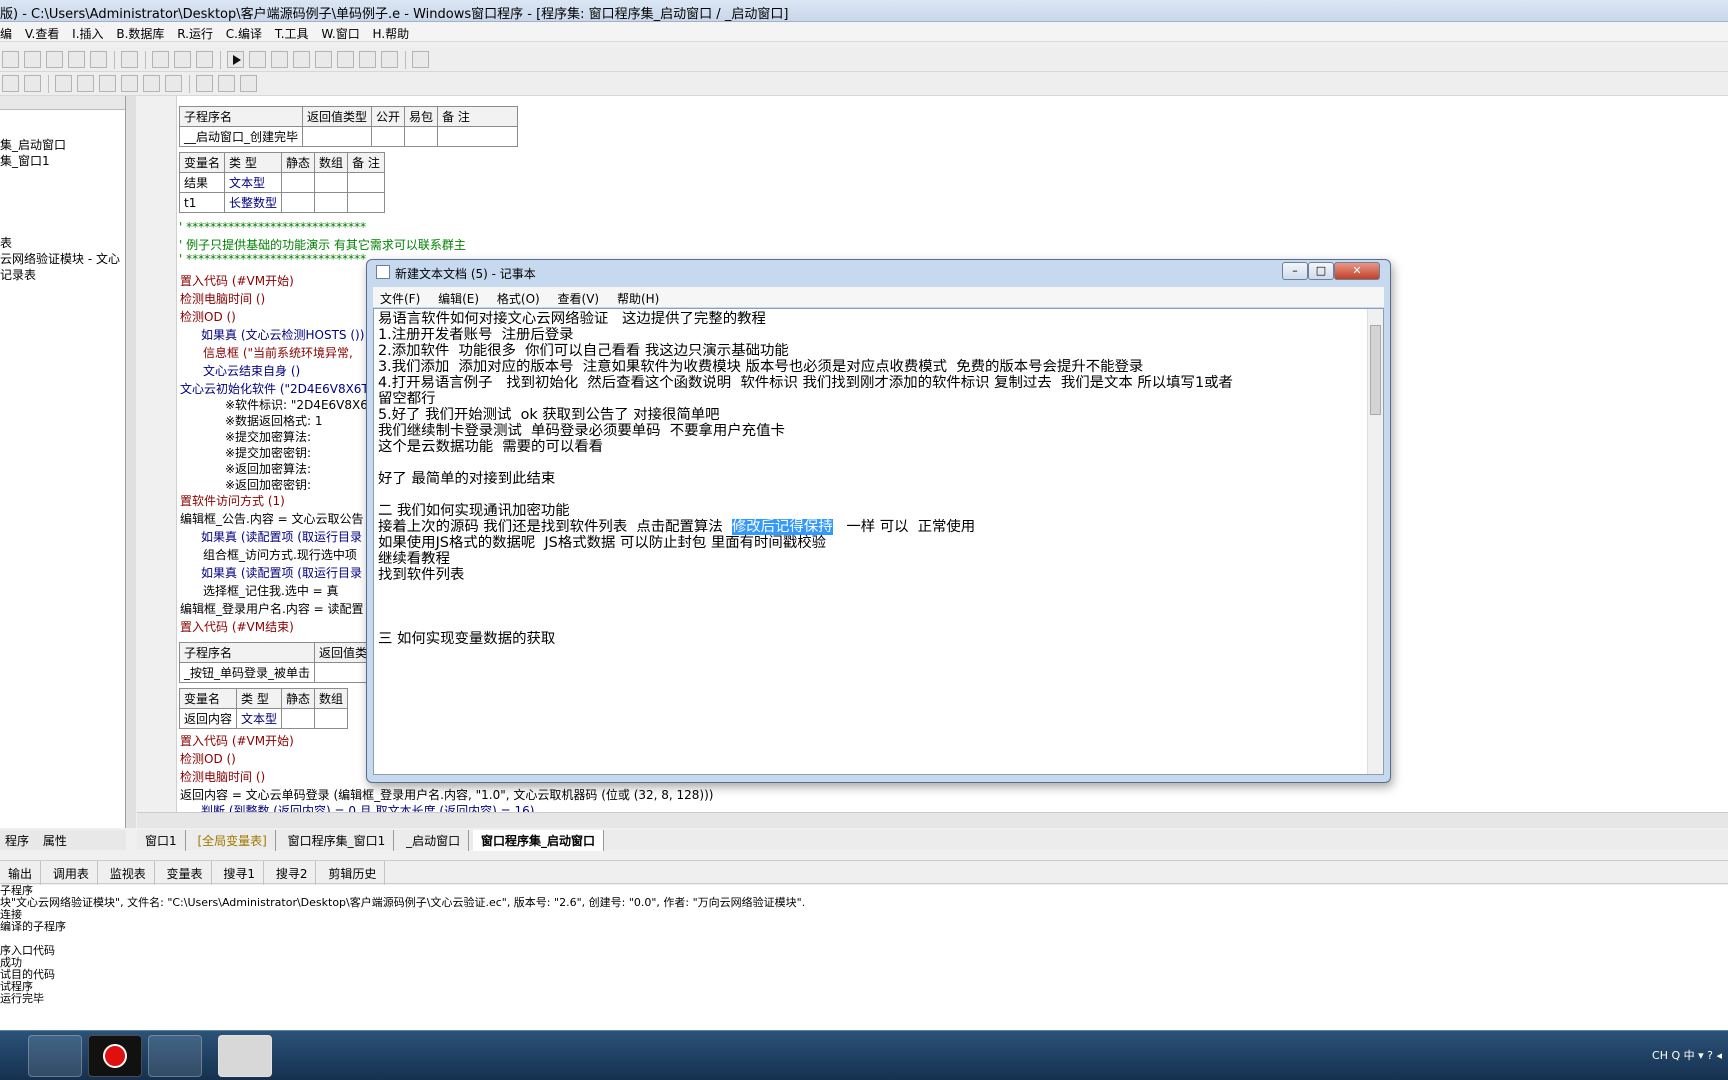 This screenshot has height=1080, width=1728. I want to click on tab-watch: 监视表, so click(128, 873).